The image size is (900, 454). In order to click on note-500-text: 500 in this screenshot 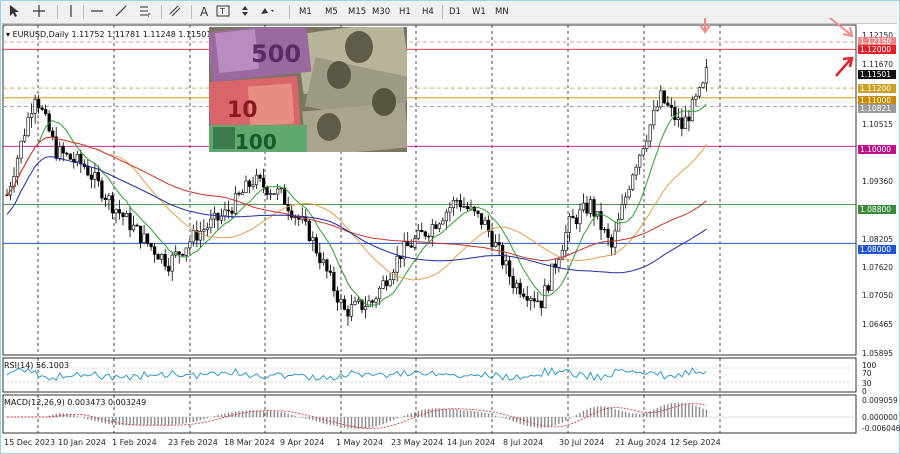, I will do `click(276, 54)`.